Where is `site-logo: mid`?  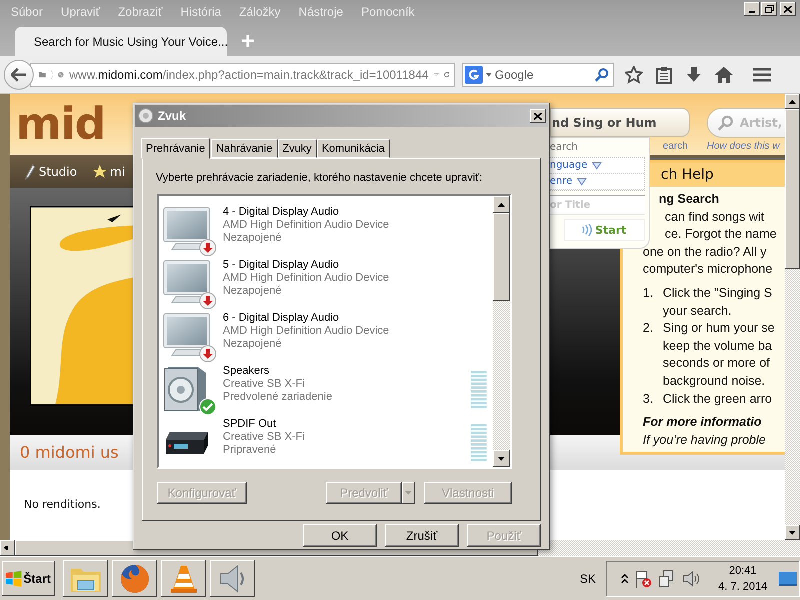
site-logo: mid is located at coordinates (60, 124).